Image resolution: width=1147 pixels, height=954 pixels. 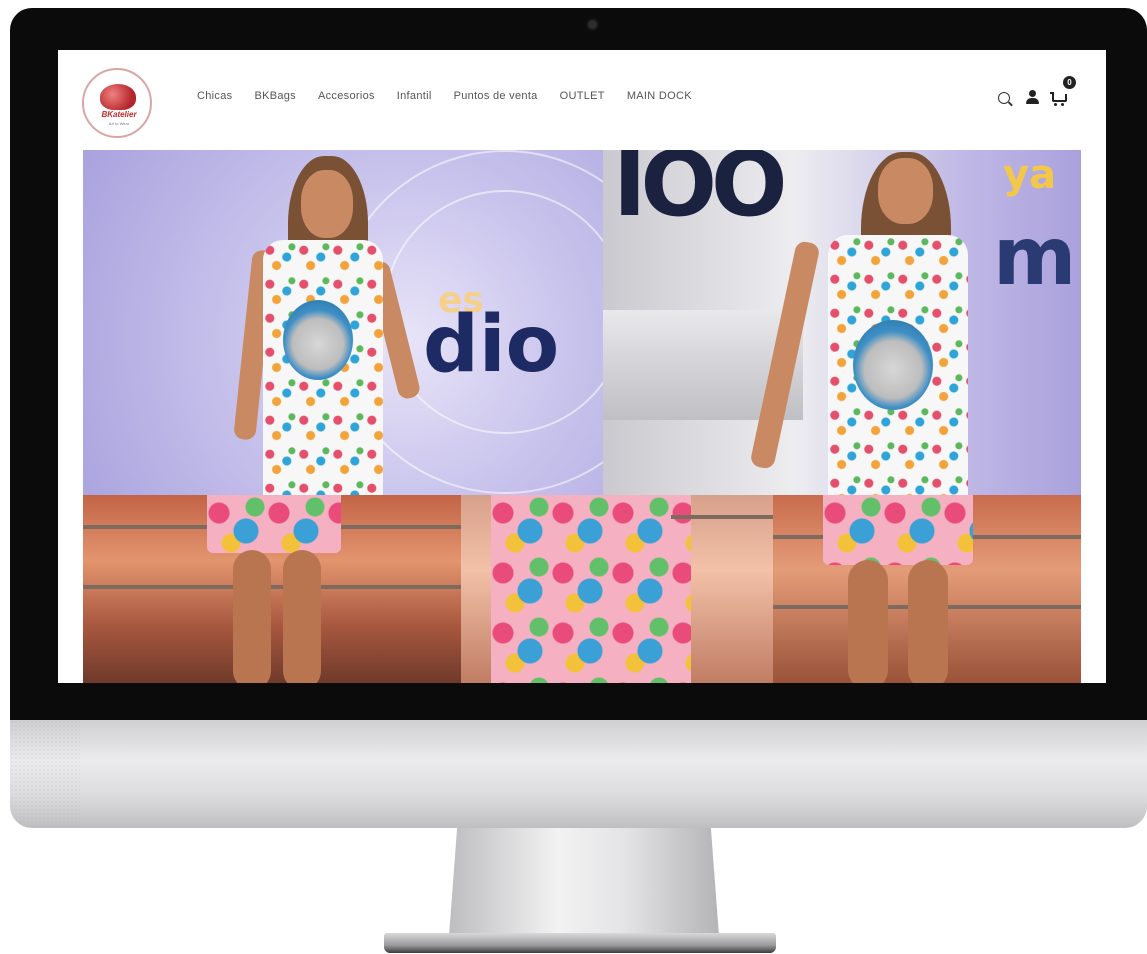 I want to click on camera-dot, so click(x=592, y=24).